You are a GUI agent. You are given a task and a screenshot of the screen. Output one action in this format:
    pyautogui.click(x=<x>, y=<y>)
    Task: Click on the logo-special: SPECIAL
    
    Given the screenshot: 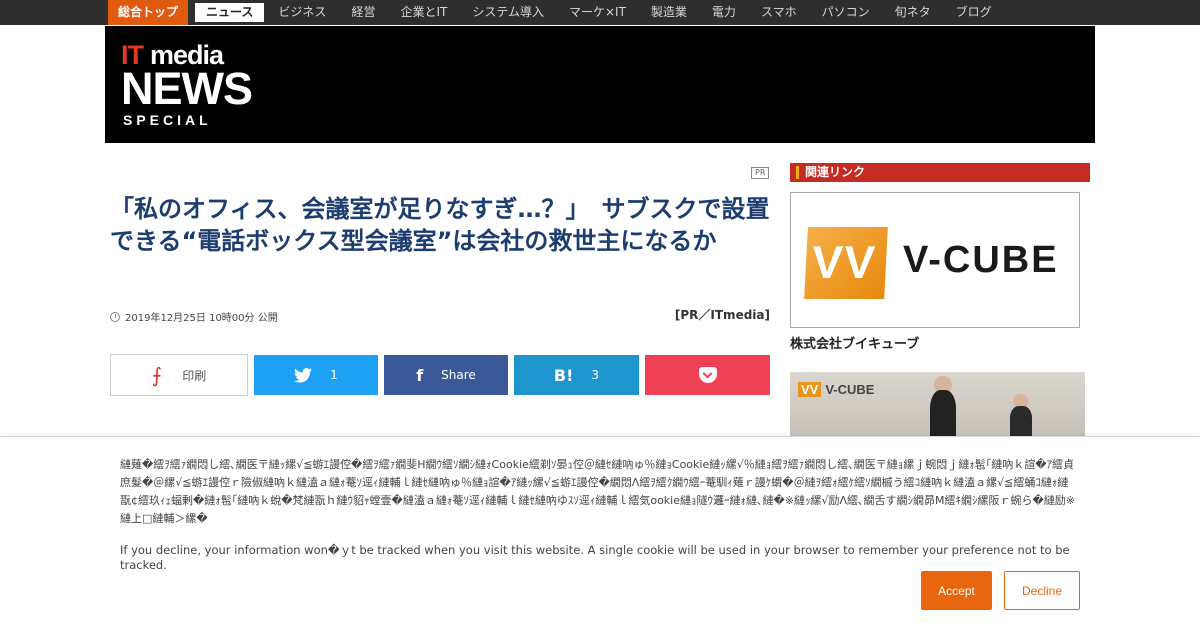 What is the action you would take?
    pyautogui.click(x=167, y=120)
    